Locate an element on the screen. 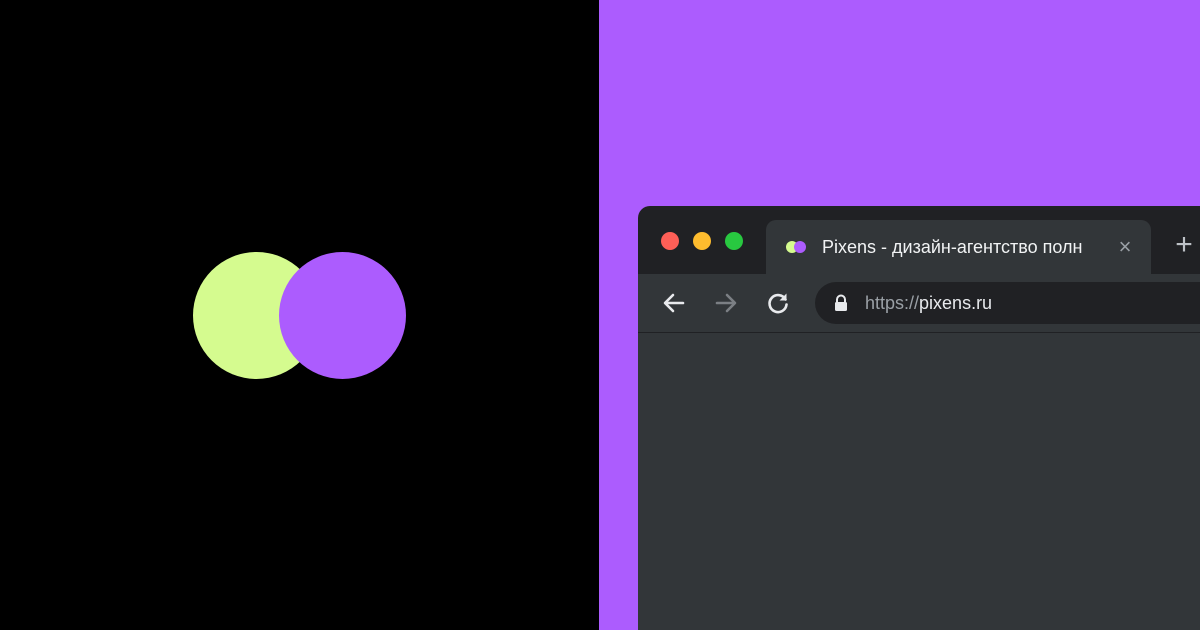  url-scheme: https:// is located at coordinates (892, 303).